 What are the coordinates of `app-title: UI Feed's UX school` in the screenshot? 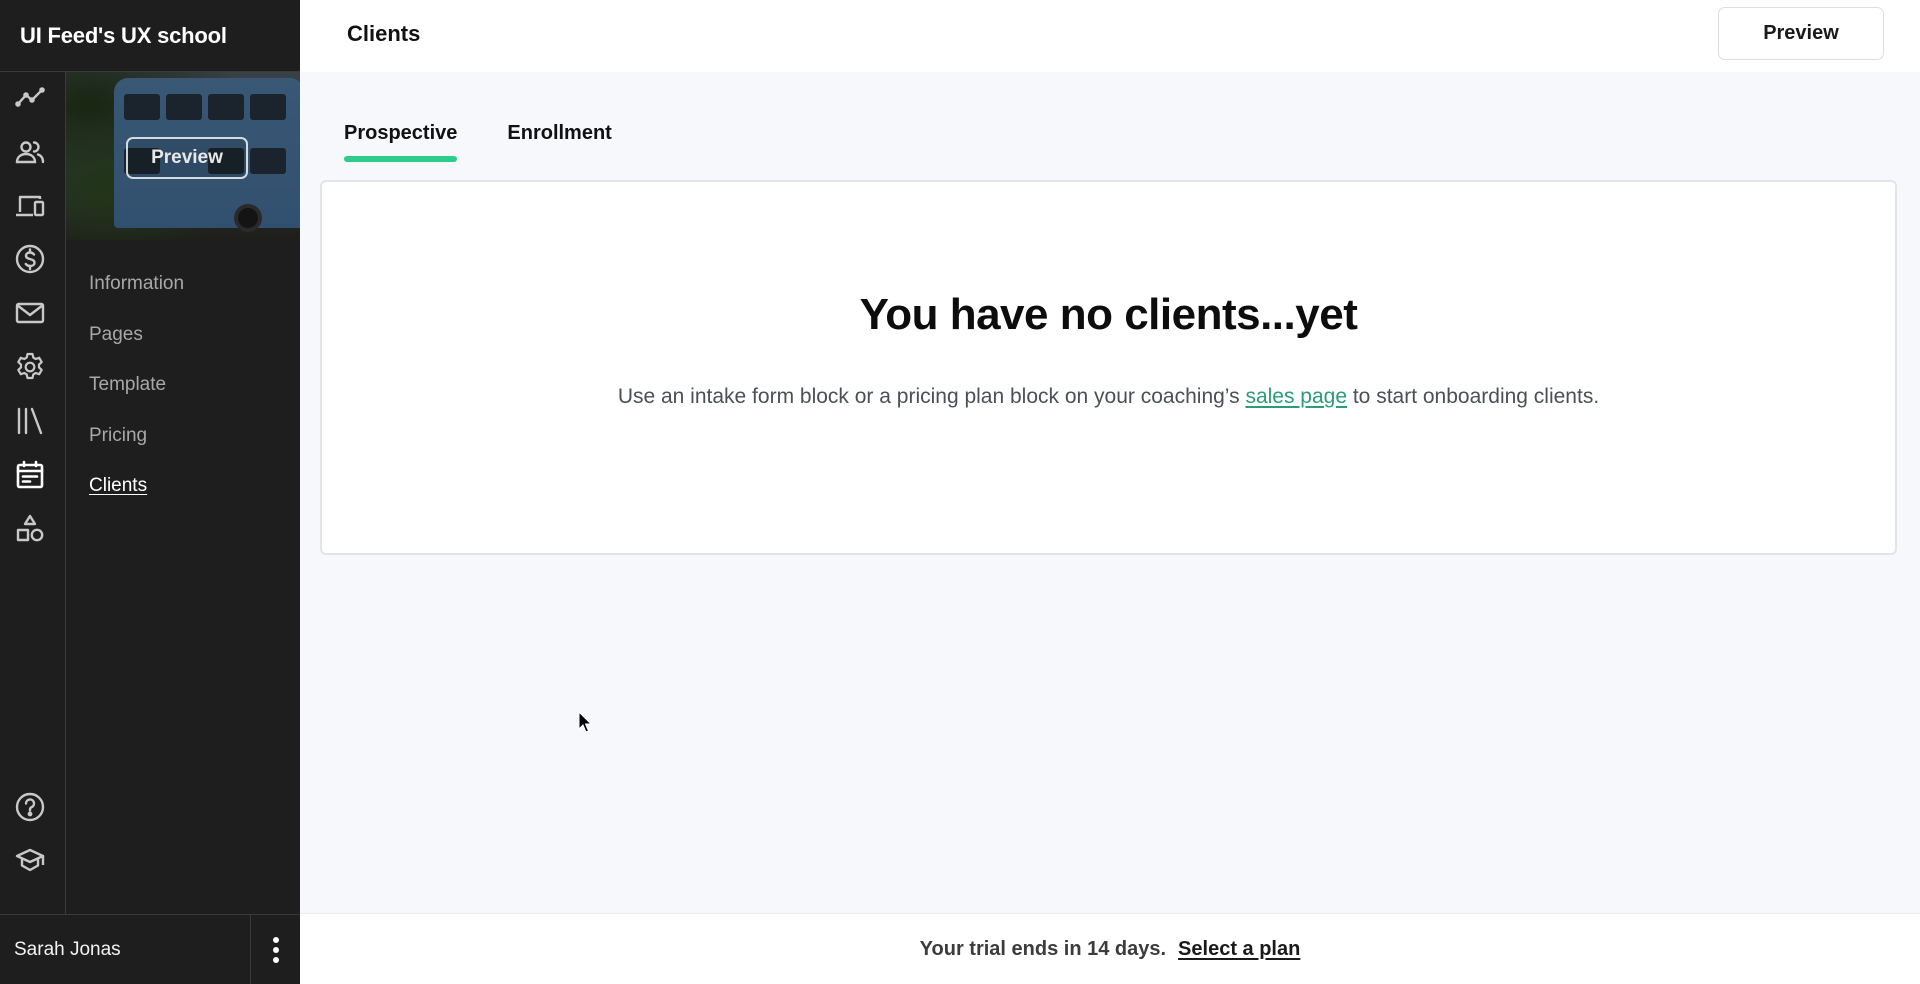 It's located at (123, 35).